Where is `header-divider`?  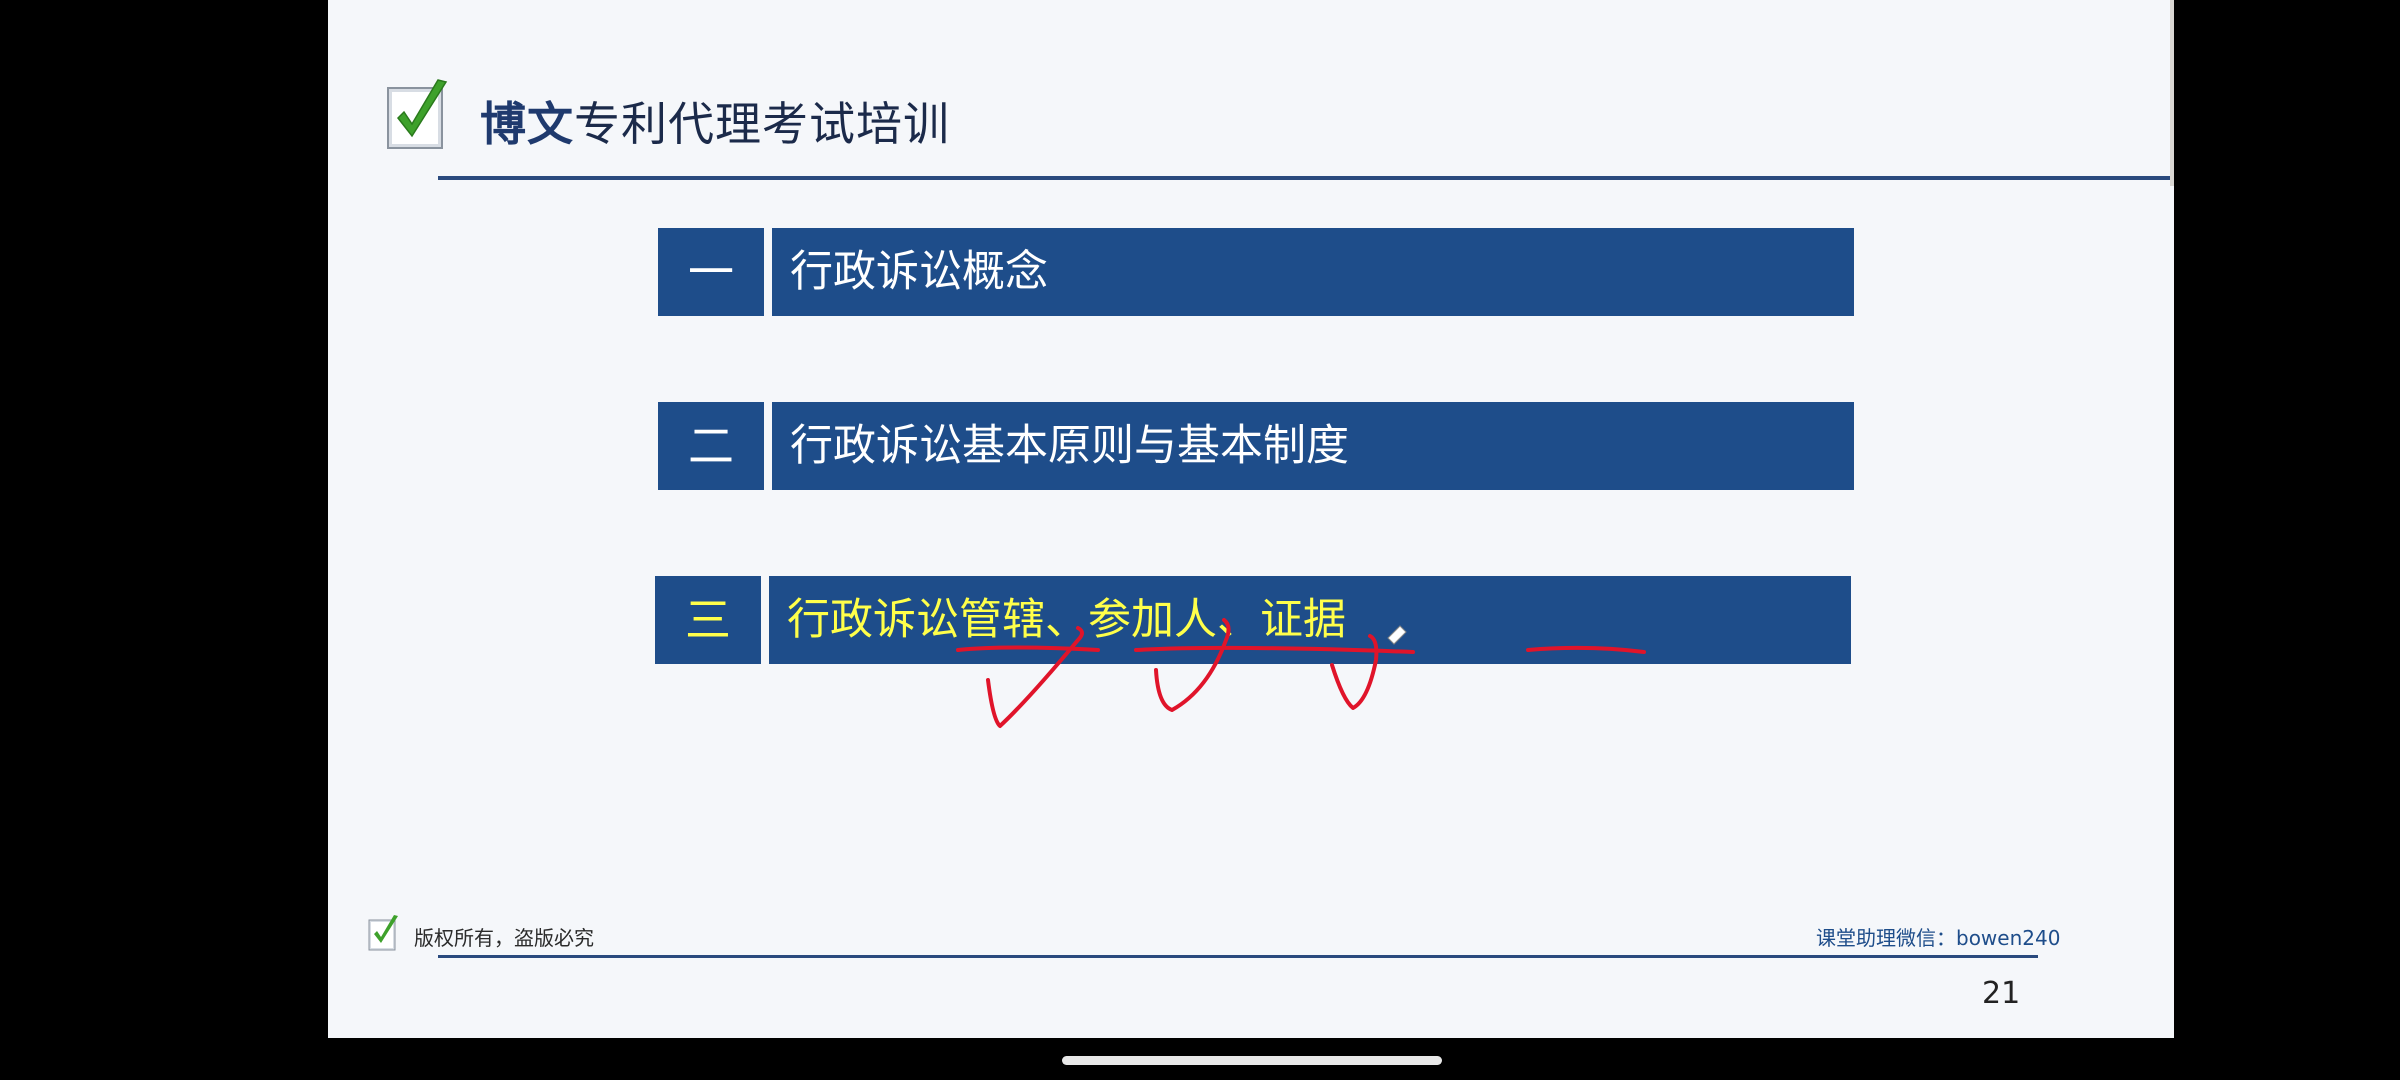
header-divider is located at coordinates (1306, 178).